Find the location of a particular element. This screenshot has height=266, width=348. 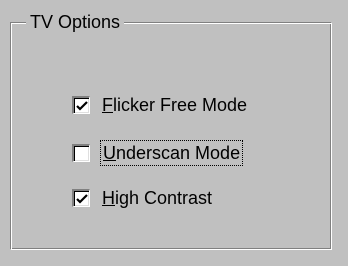

underscan-mode-option: Underscan Mode is located at coordinates (158, 153).